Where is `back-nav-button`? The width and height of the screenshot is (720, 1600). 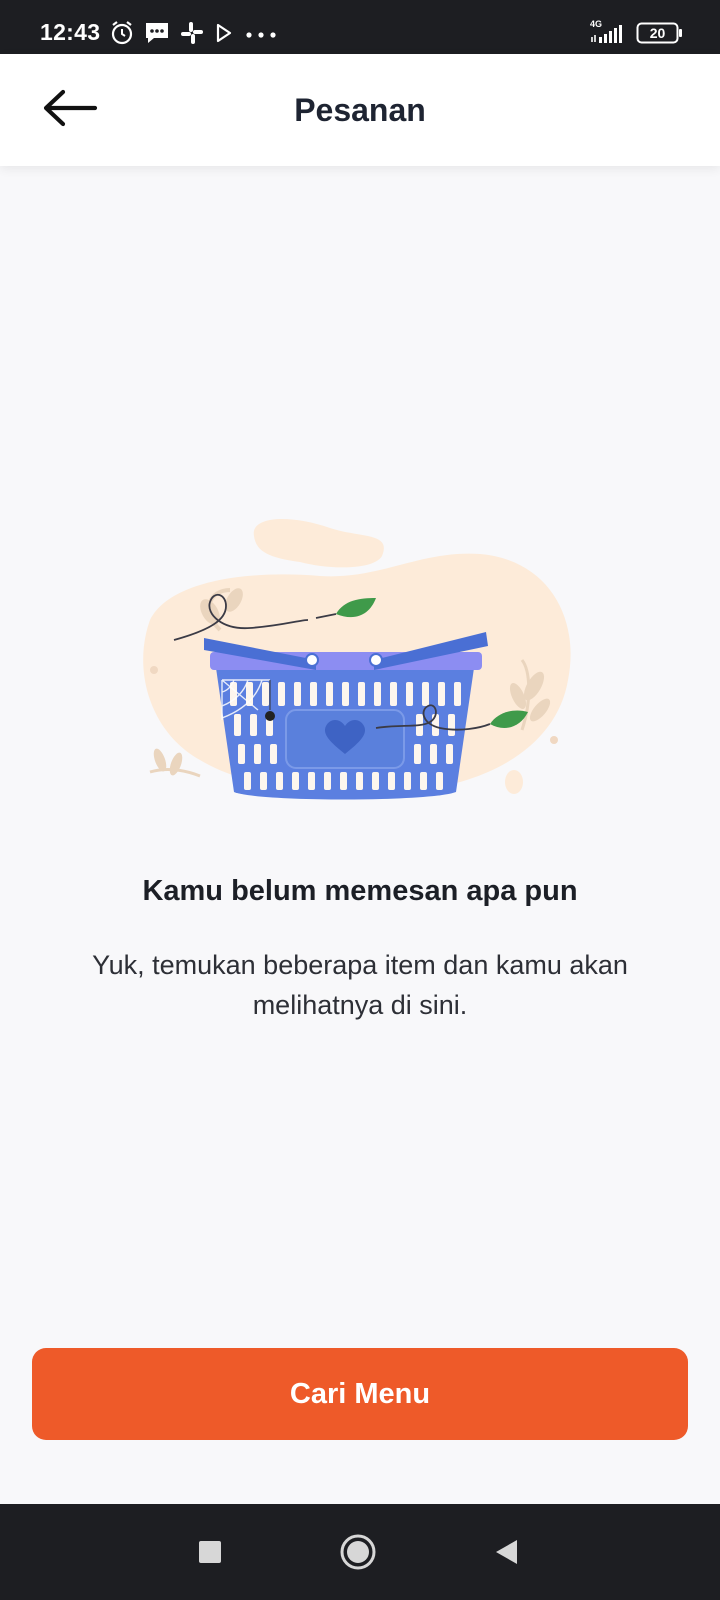
back-nav-button is located at coordinates (506, 1554).